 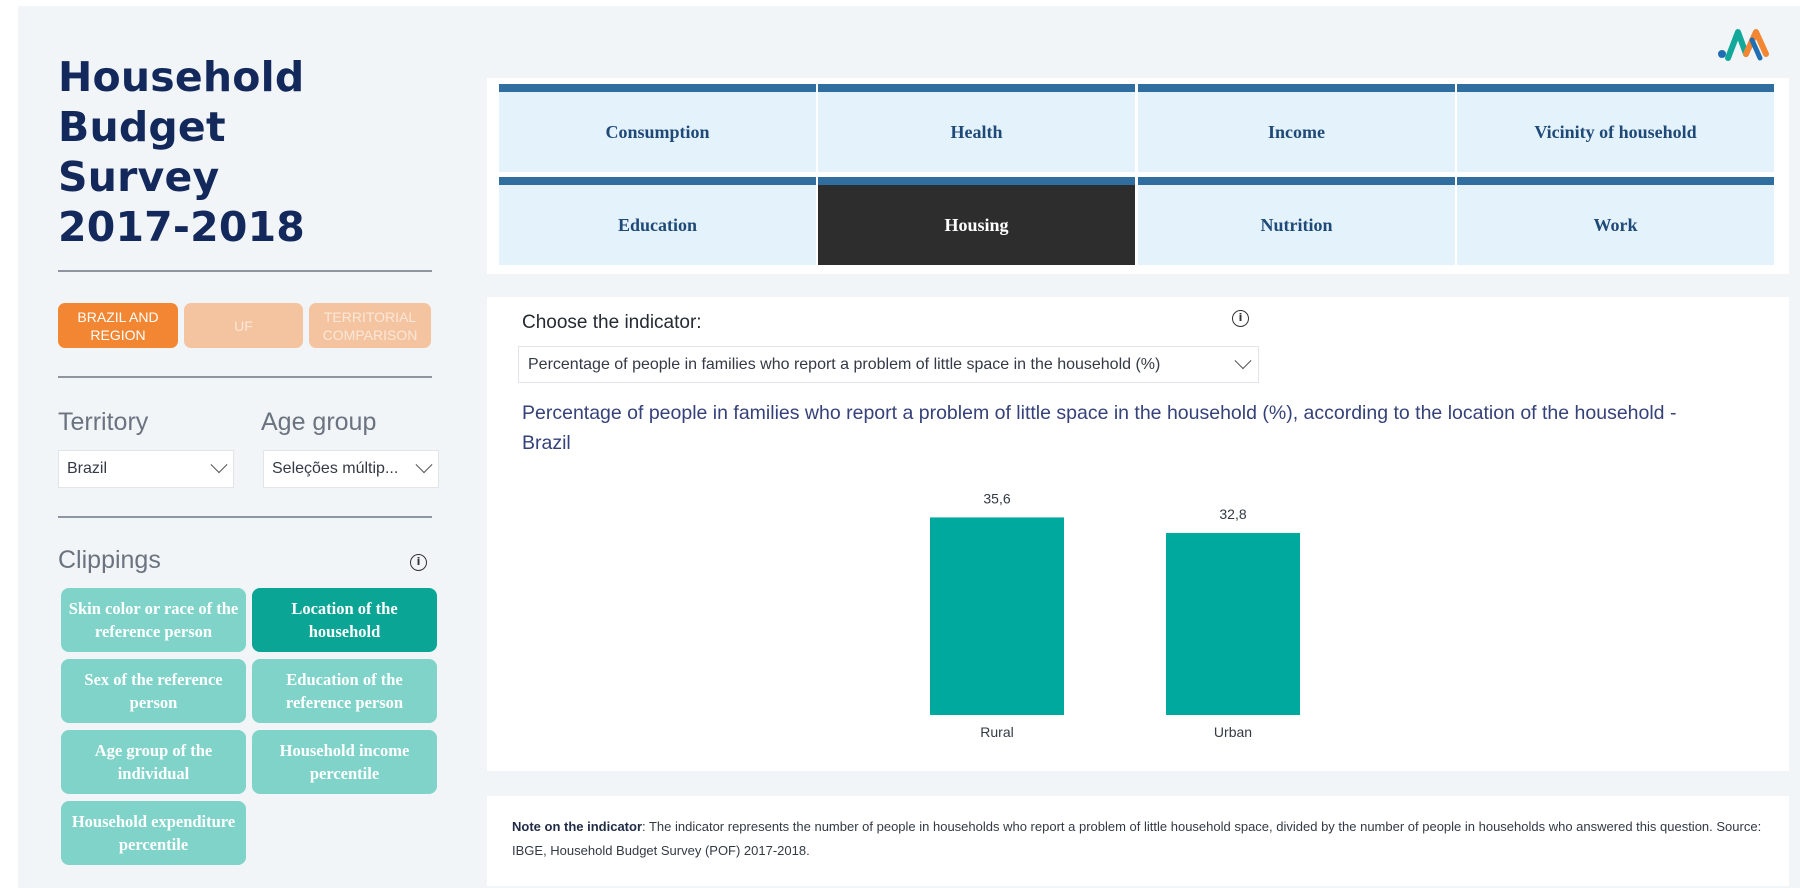 I want to click on clipping-label: Age group of the individual, so click(x=153, y=762).